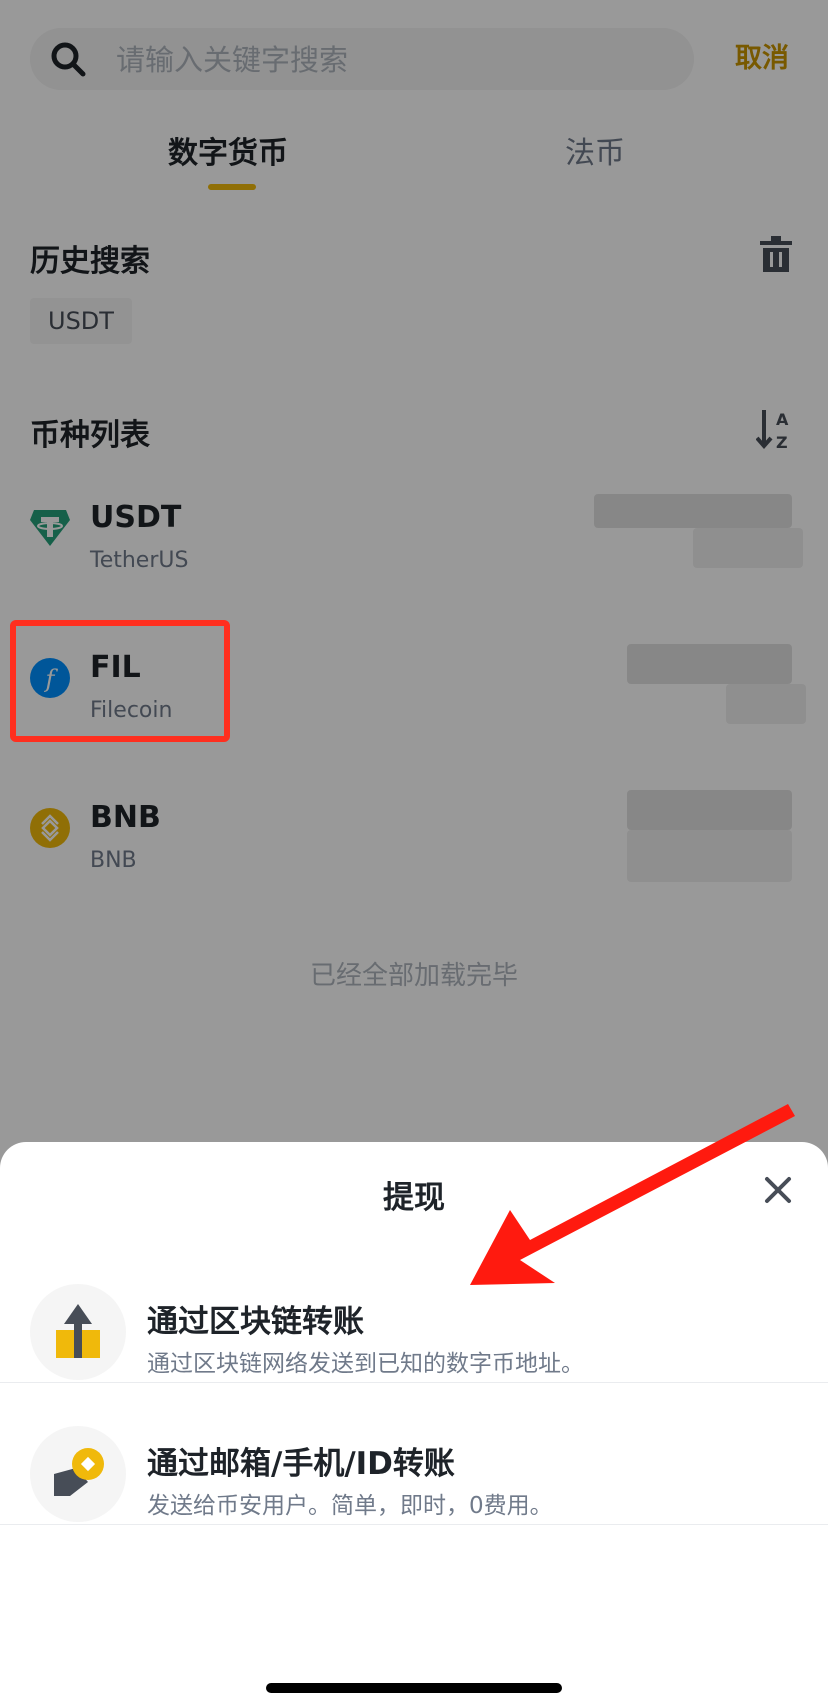  I want to click on option-title: 通过区块链转账, so click(255, 1322).